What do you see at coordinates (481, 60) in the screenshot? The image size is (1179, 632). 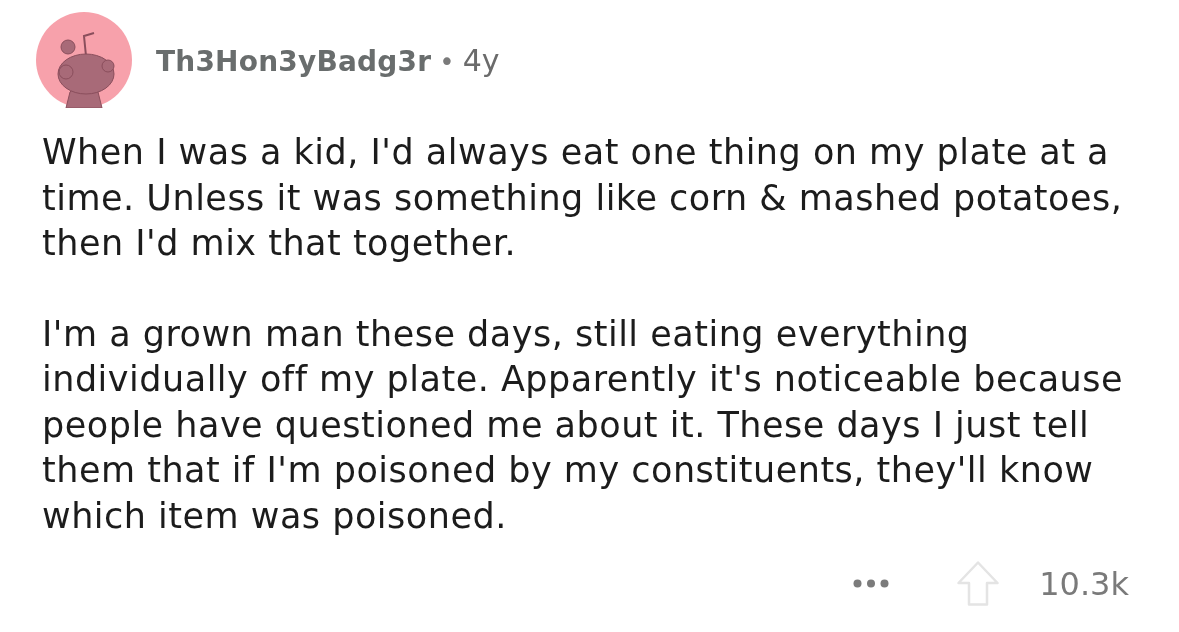 I see `comment-age: 4y` at bounding box center [481, 60].